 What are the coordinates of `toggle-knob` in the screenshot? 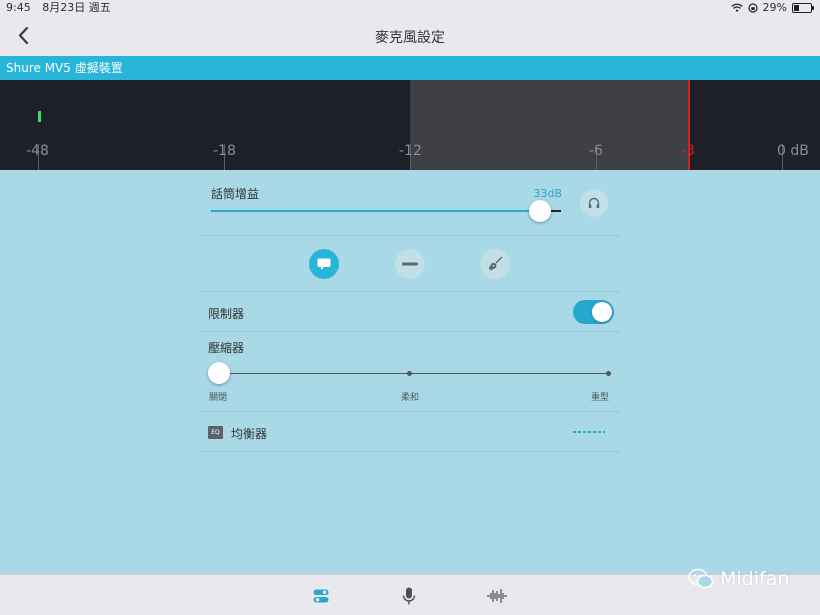 It's located at (602, 312).